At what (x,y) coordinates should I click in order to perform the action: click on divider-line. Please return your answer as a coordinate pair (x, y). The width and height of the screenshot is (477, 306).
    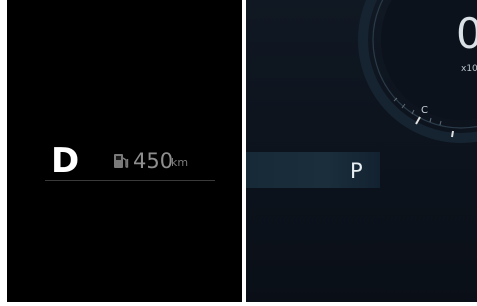
    Looking at the image, I should click on (130, 180).